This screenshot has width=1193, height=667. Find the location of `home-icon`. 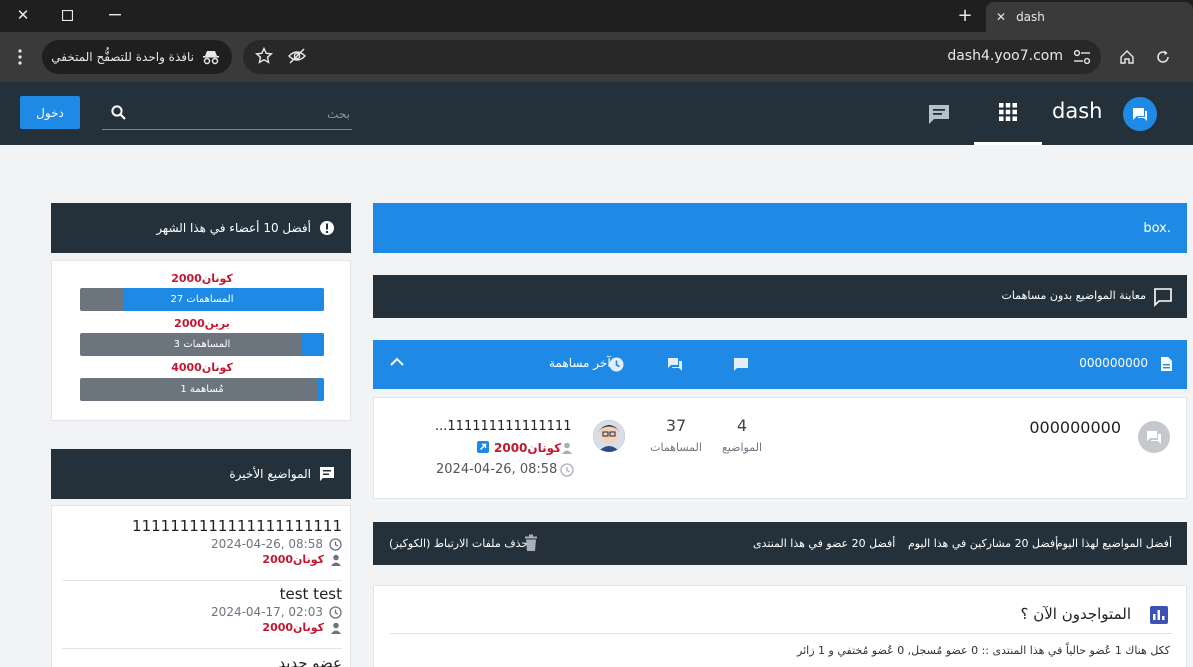

home-icon is located at coordinates (1127, 57).